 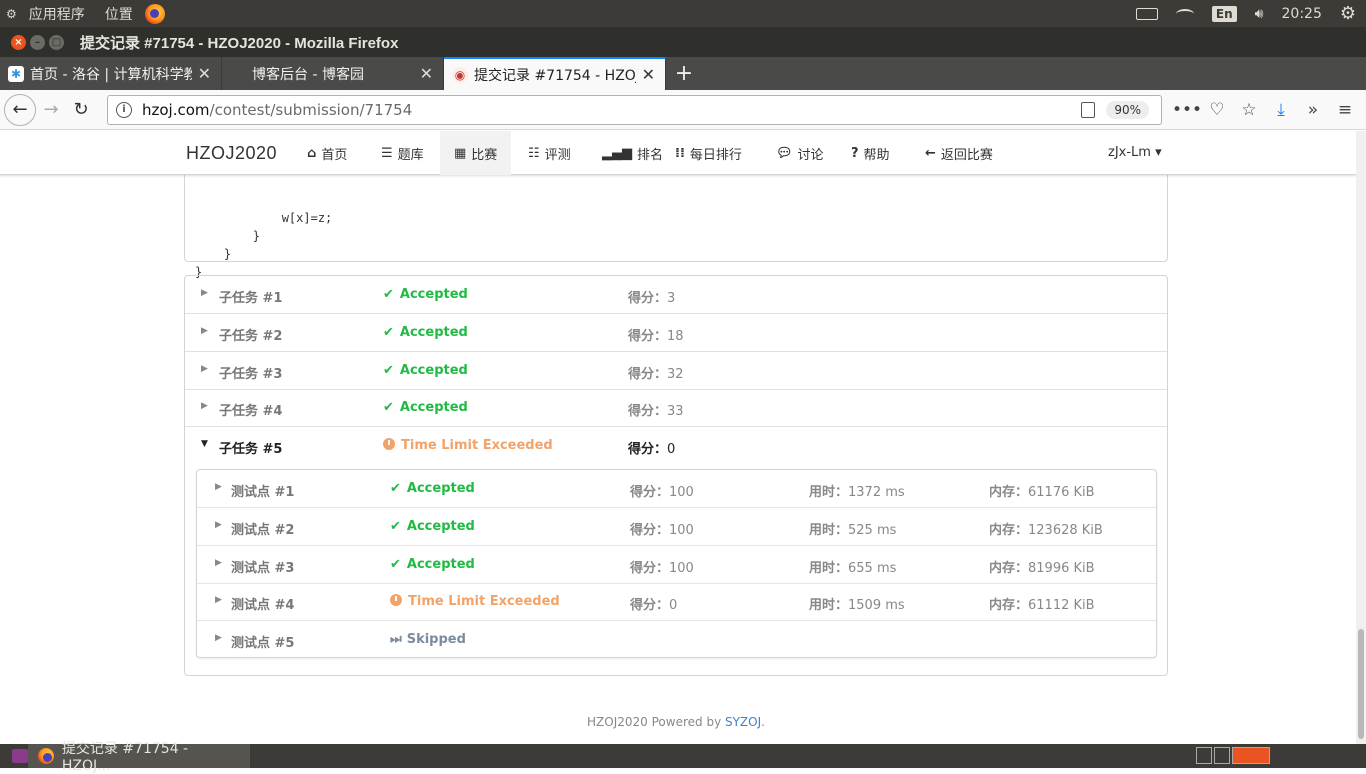 What do you see at coordinates (1042, 492) in the screenshot?
I see `testcase-memory: 内存：61176 KiB` at bounding box center [1042, 492].